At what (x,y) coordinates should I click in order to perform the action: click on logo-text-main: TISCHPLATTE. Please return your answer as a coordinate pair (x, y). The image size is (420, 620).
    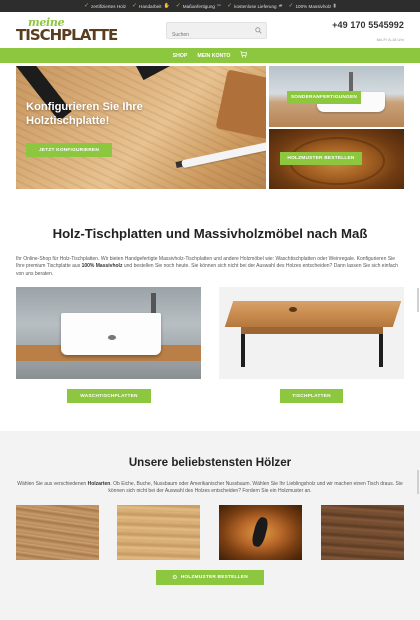
    Looking at the image, I should click on (67, 35).